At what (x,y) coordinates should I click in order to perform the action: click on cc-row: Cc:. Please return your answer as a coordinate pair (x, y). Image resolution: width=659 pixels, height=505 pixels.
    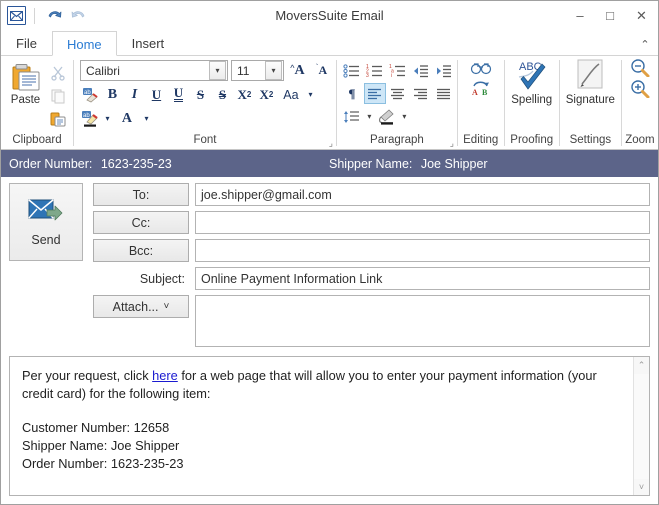
    Looking at the image, I should click on (371, 222).